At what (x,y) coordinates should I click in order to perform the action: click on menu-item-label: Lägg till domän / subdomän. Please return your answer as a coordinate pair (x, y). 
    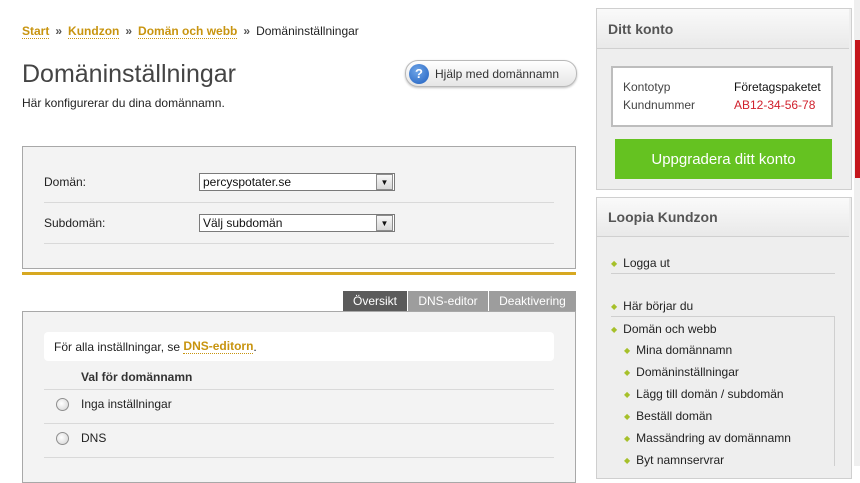
    Looking at the image, I should click on (710, 394).